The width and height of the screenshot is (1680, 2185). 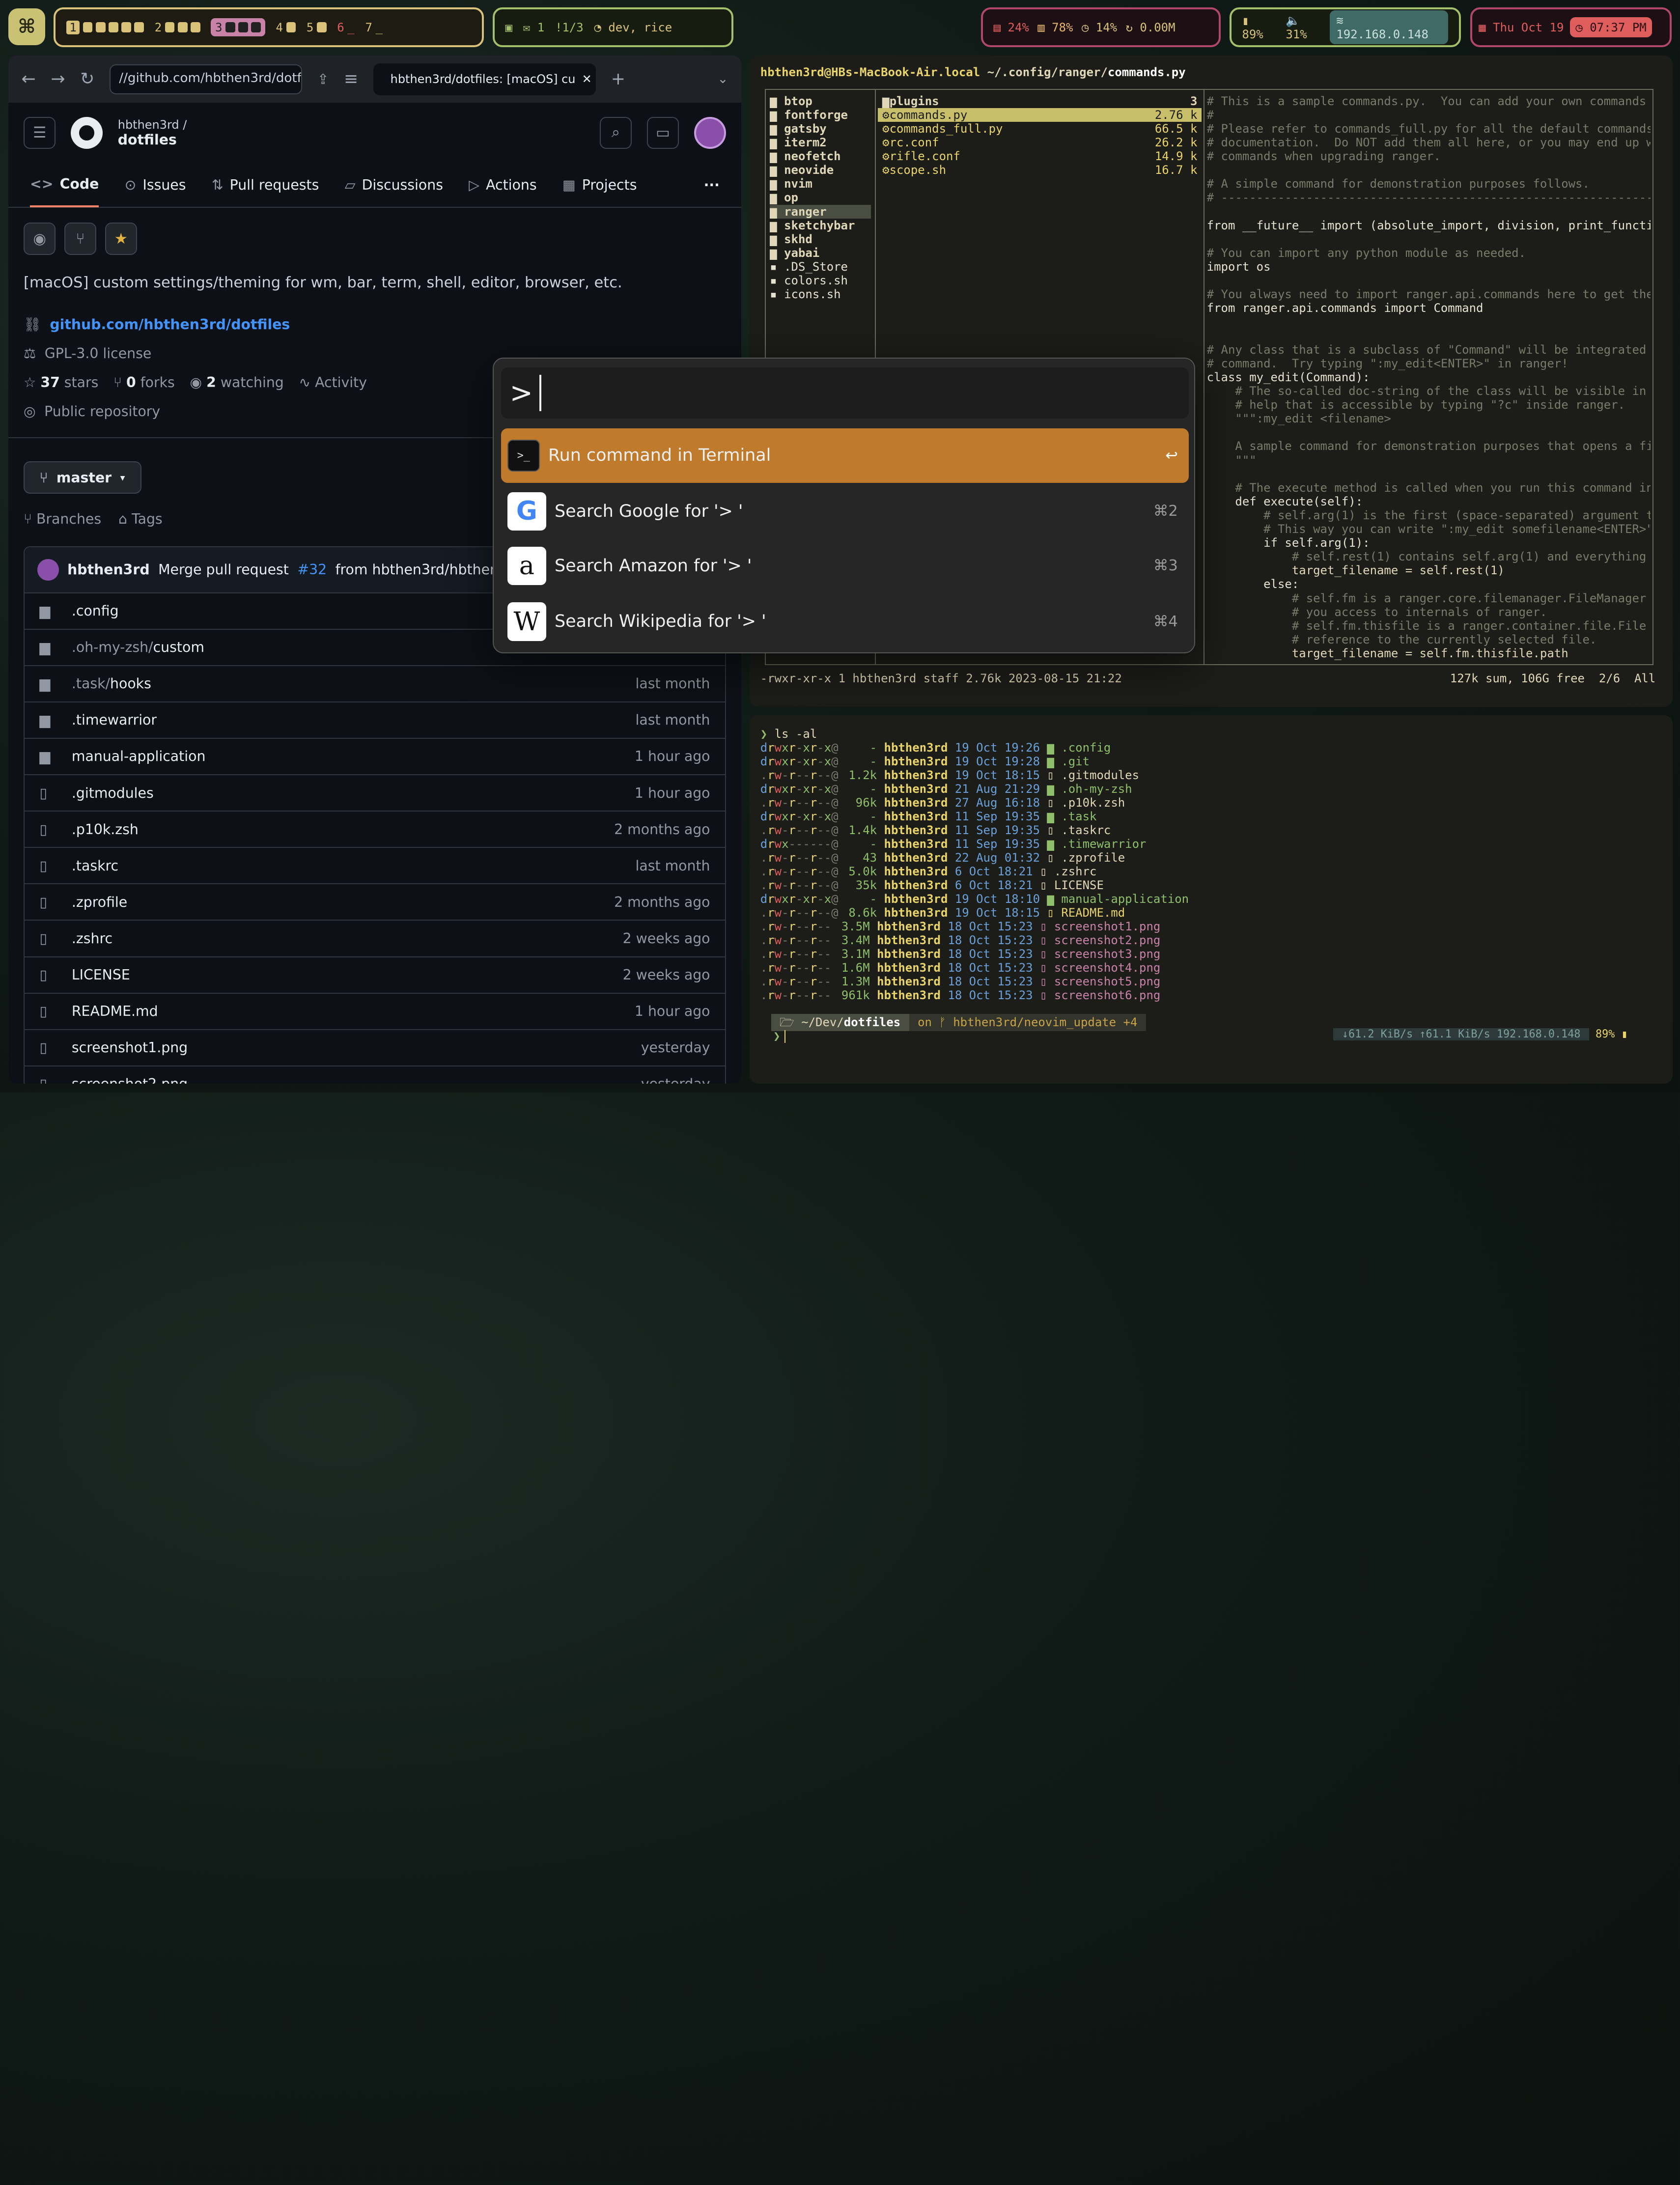 What do you see at coordinates (177, 27) in the screenshot?
I see `workspace-2: 2` at bounding box center [177, 27].